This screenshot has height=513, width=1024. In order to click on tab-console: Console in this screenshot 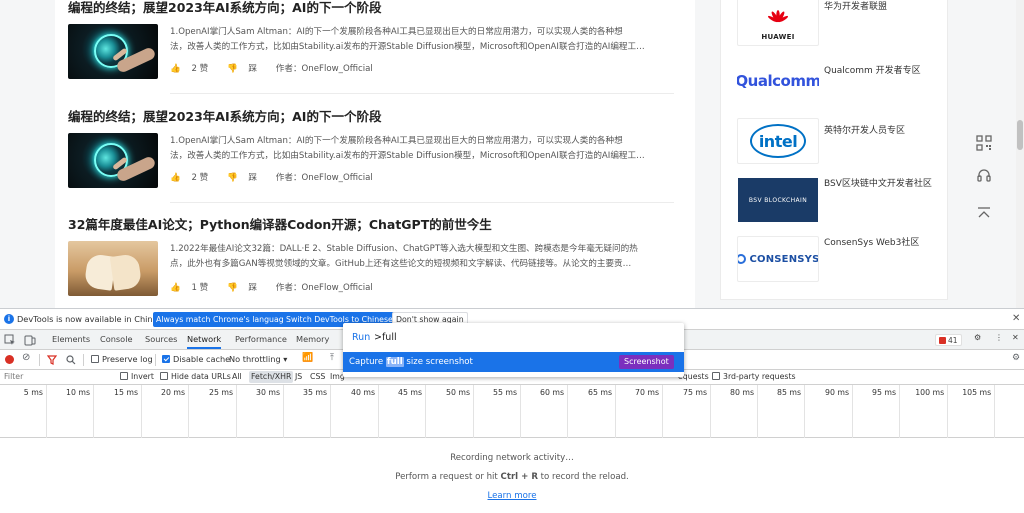, I will do `click(116, 339)`.